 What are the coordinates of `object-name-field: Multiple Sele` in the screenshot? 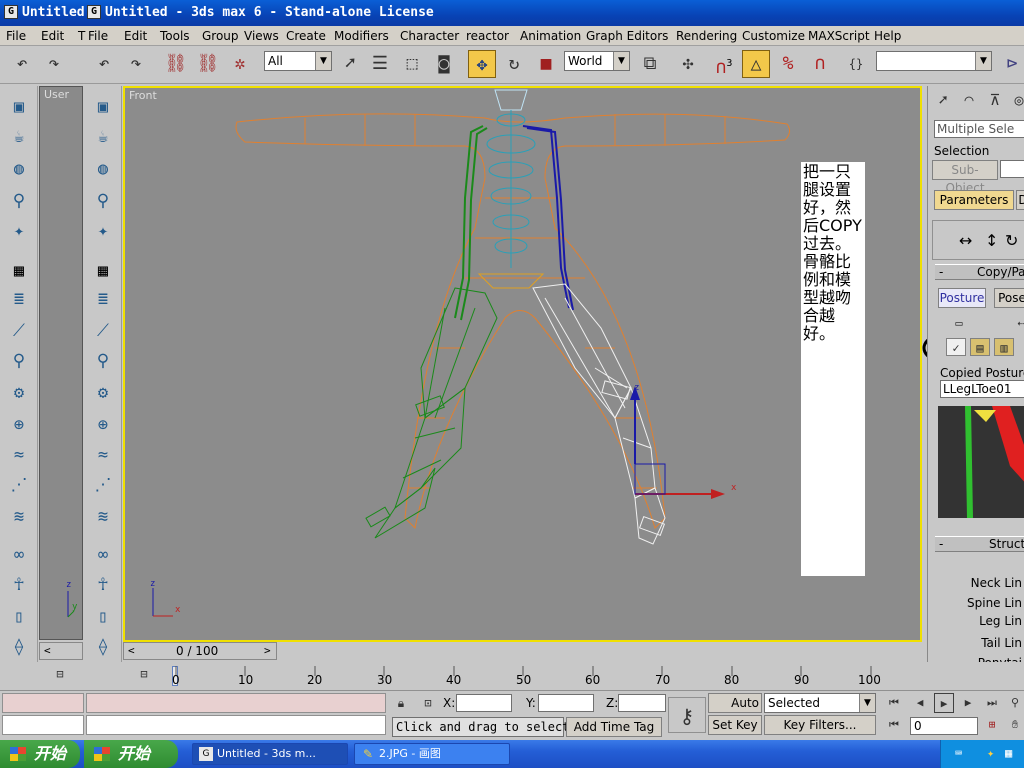 It's located at (979, 129).